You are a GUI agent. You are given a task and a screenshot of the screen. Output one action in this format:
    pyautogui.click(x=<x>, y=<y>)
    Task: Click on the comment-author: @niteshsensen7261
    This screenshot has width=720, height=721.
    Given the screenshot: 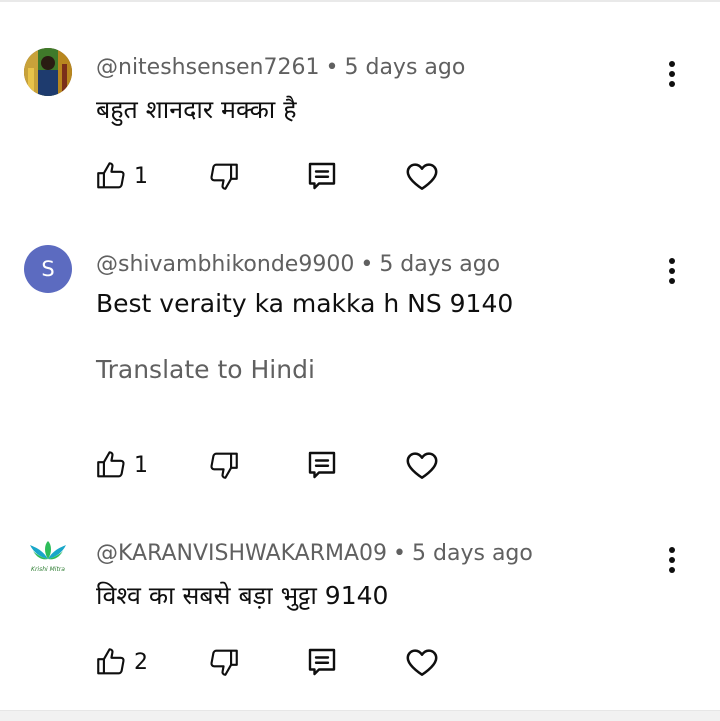 What is the action you would take?
    pyautogui.click(x=208, y=67)
    